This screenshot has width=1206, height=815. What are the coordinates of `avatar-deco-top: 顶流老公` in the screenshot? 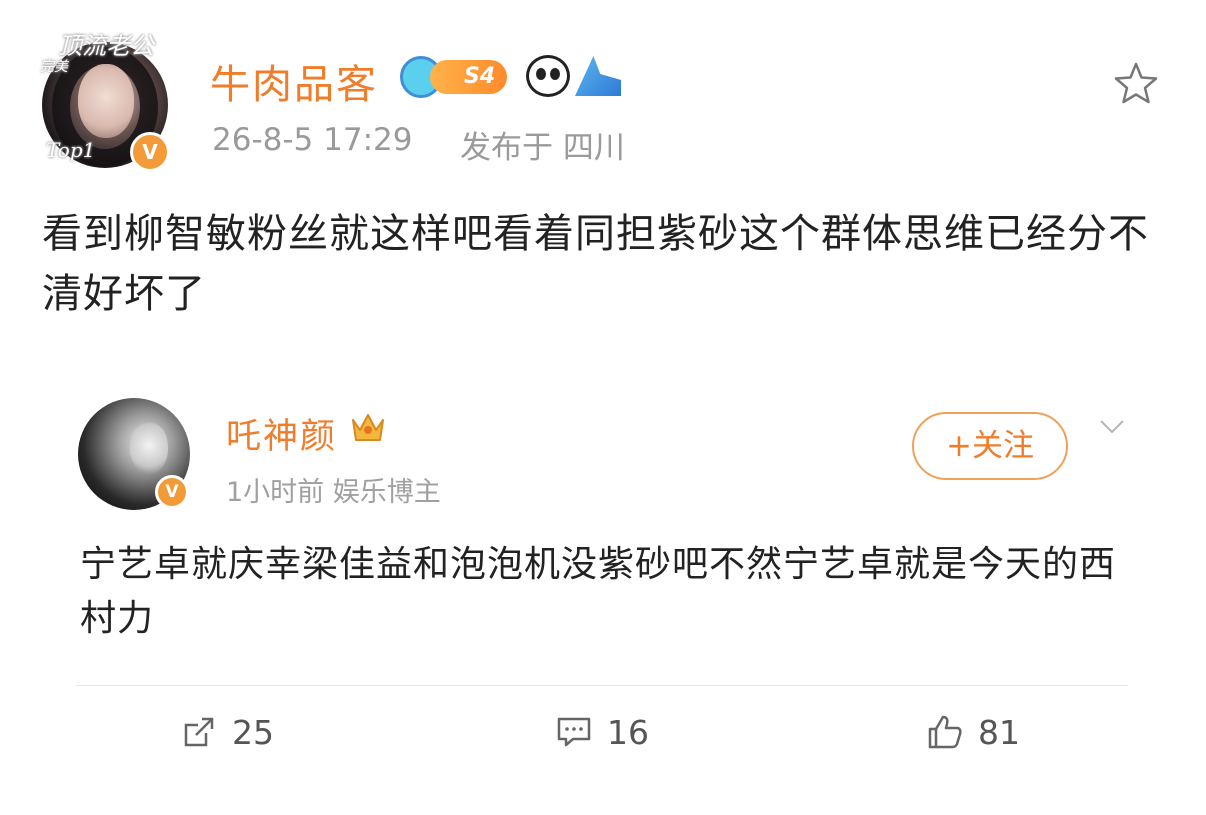 It's located at (106, 46).